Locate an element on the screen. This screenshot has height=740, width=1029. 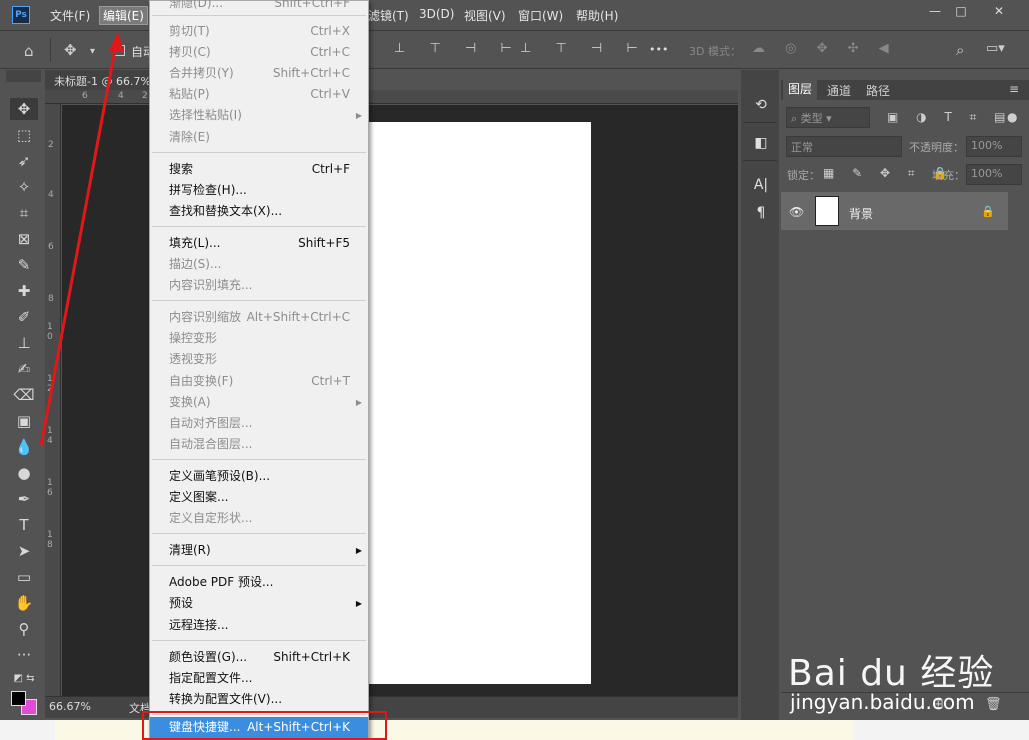
menu-3d: 3D(D) is located at coordinates (436, 14).